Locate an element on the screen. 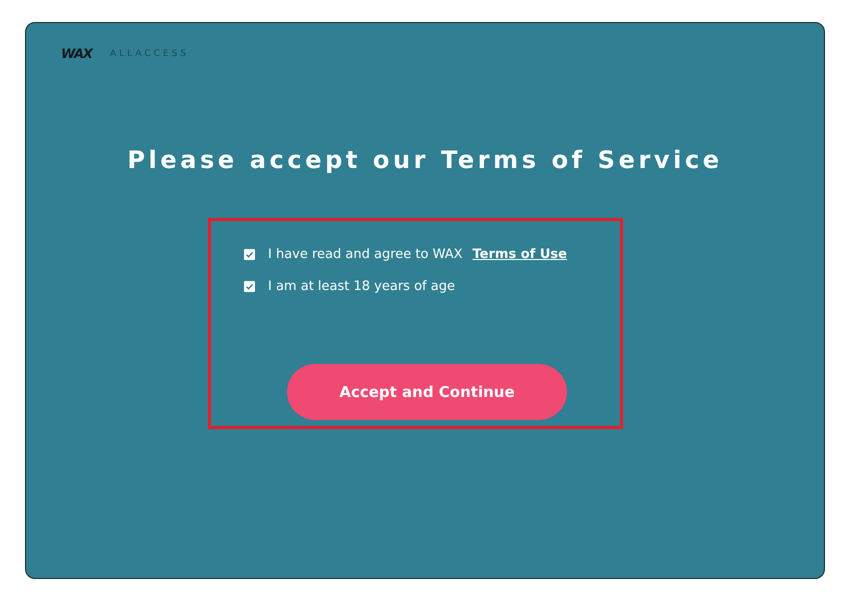 The height and width of the screenshot is (605, 846). logo: WAX is located at coordinates (76, 54).